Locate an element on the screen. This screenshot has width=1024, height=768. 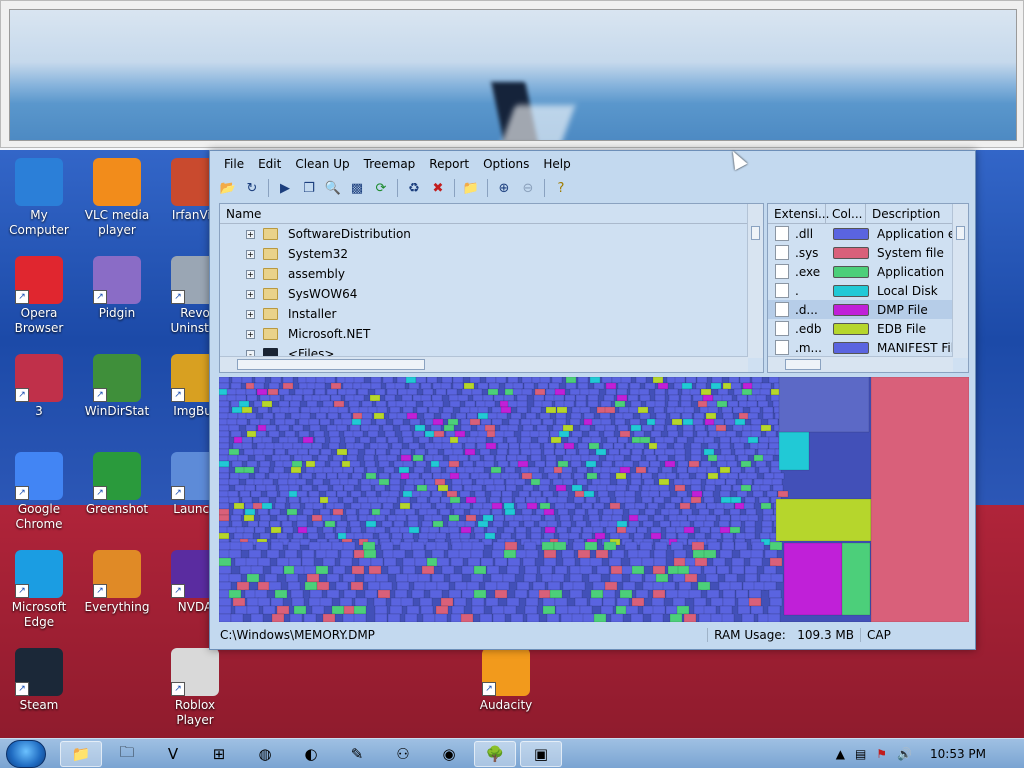
desktop-icon: ↗ WinDirStat is located at coordinates (117, 386).